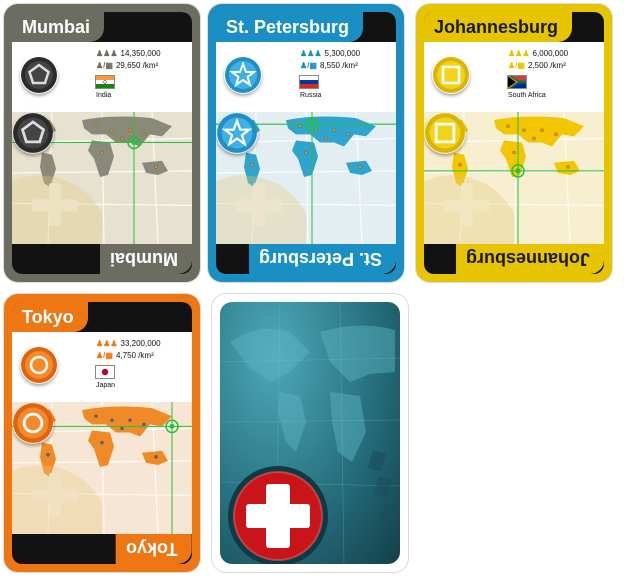 The image size is (628, 582). What do you see at coordinates (278, 515) in the screenshot?
I see `medical-cross-icon` at bounding box center [278, 515].